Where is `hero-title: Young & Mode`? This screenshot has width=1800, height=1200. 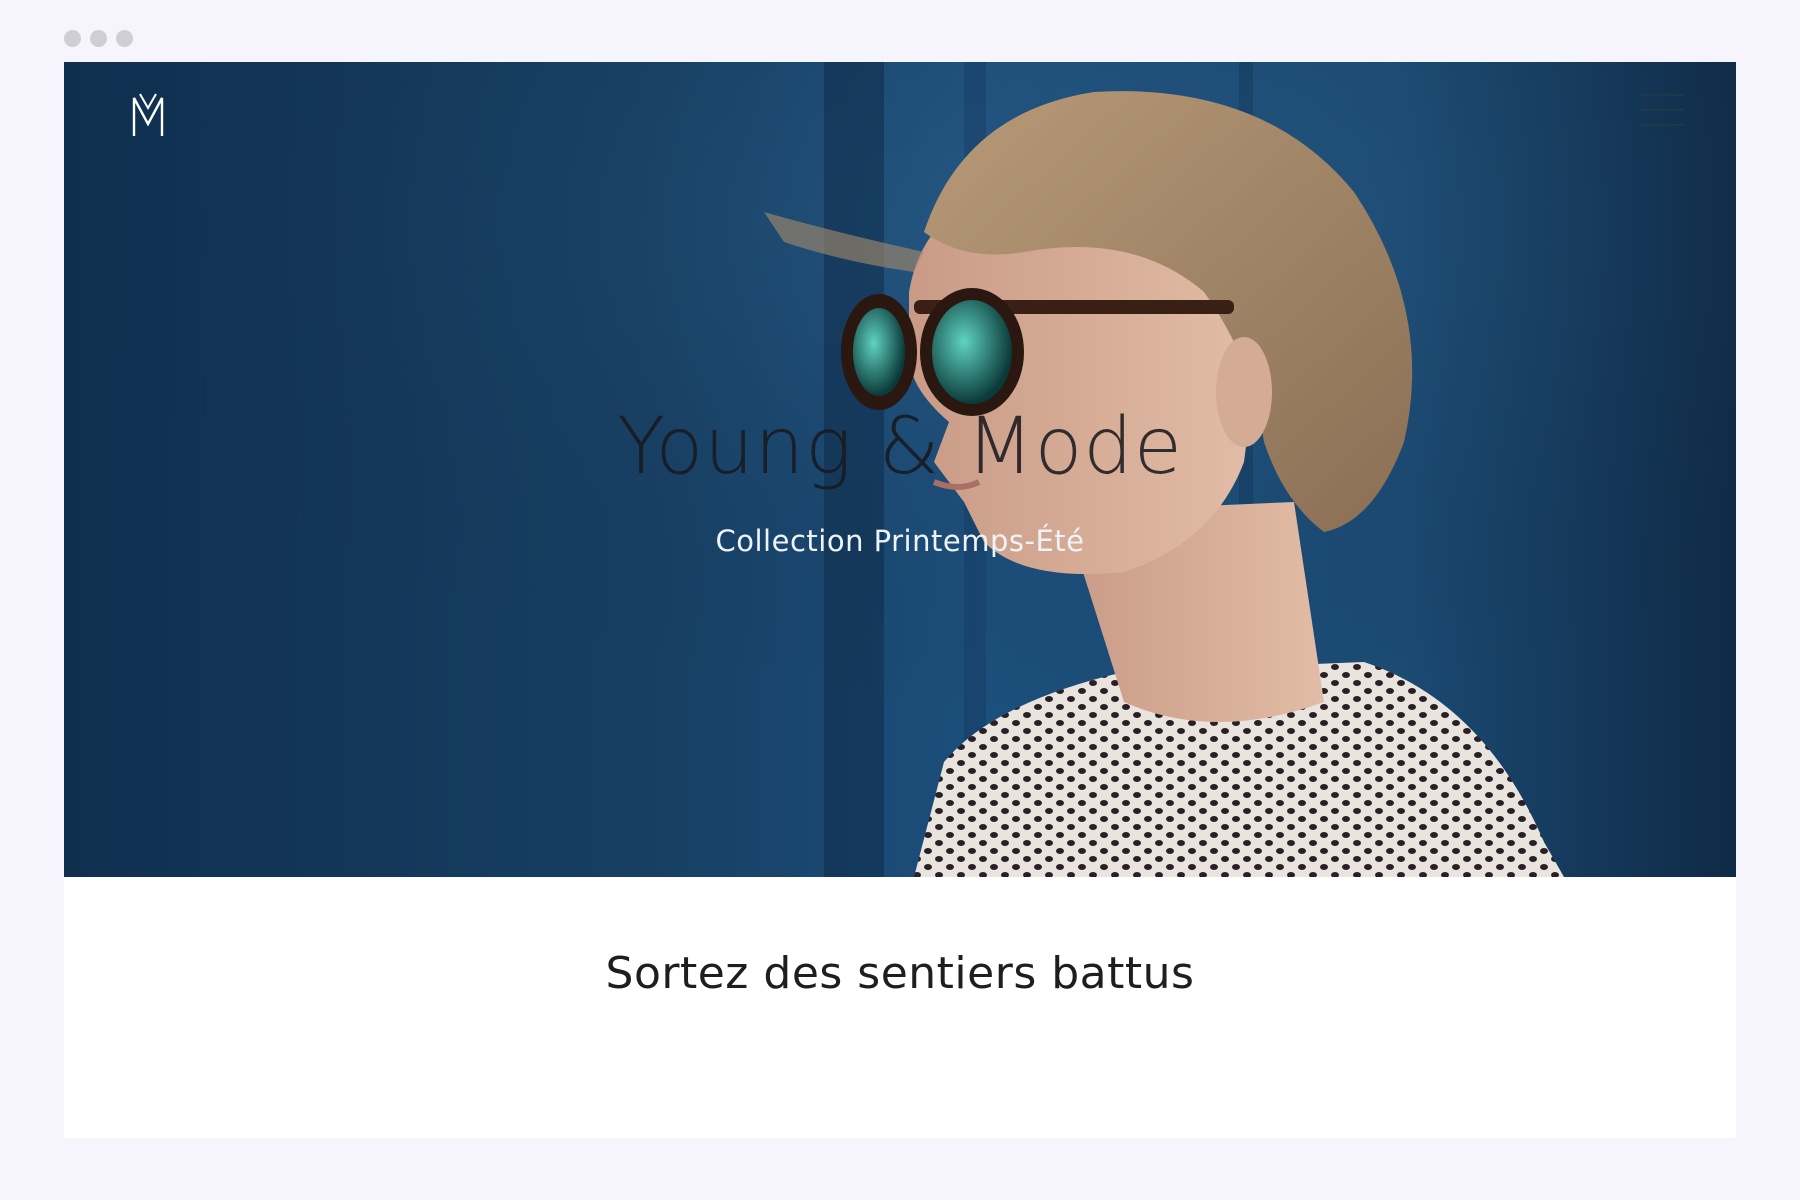
hero-title: Young & Mode is located at coordinates (900, 447).